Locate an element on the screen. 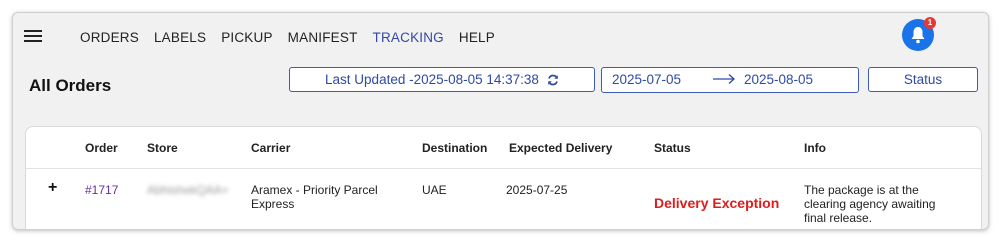 This screenshot has height=241, width=1000. notification-badge: 1 is located at coordinates (930, 23).